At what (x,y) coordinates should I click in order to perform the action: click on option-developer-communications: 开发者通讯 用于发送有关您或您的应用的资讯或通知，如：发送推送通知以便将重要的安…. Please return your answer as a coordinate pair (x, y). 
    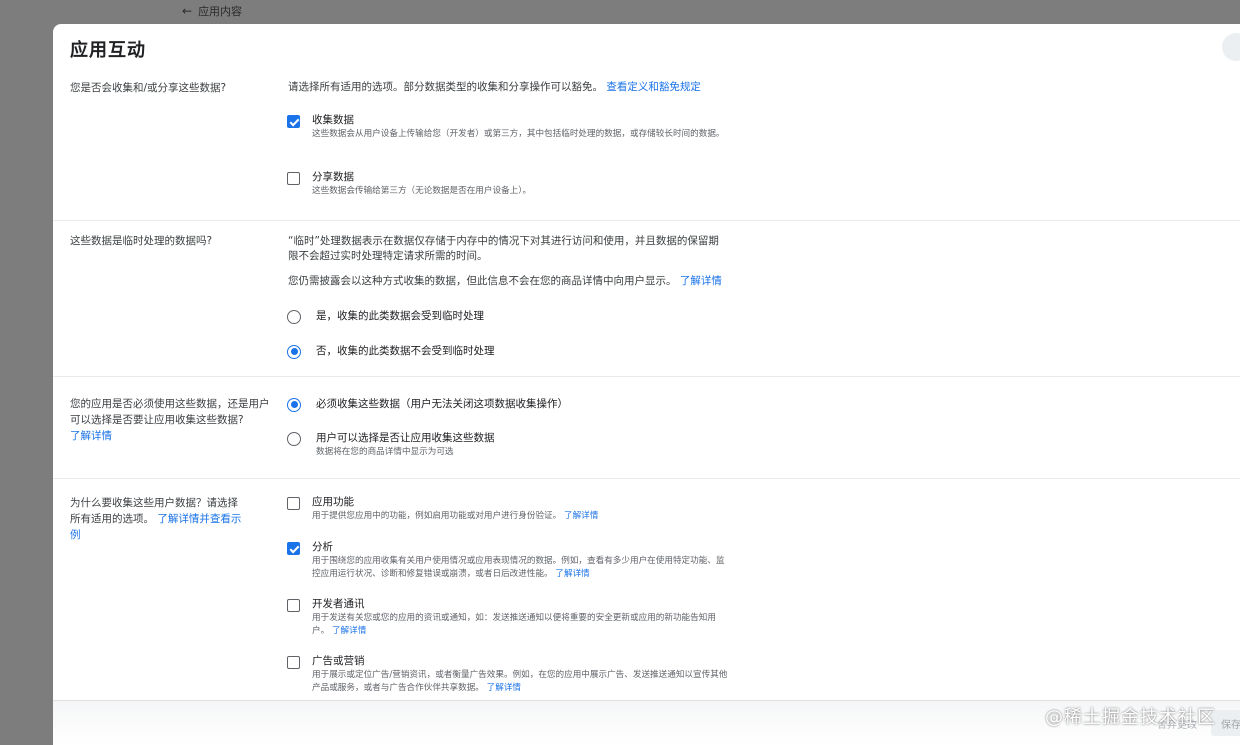
    Looking at the image, I should click on (509, 617).